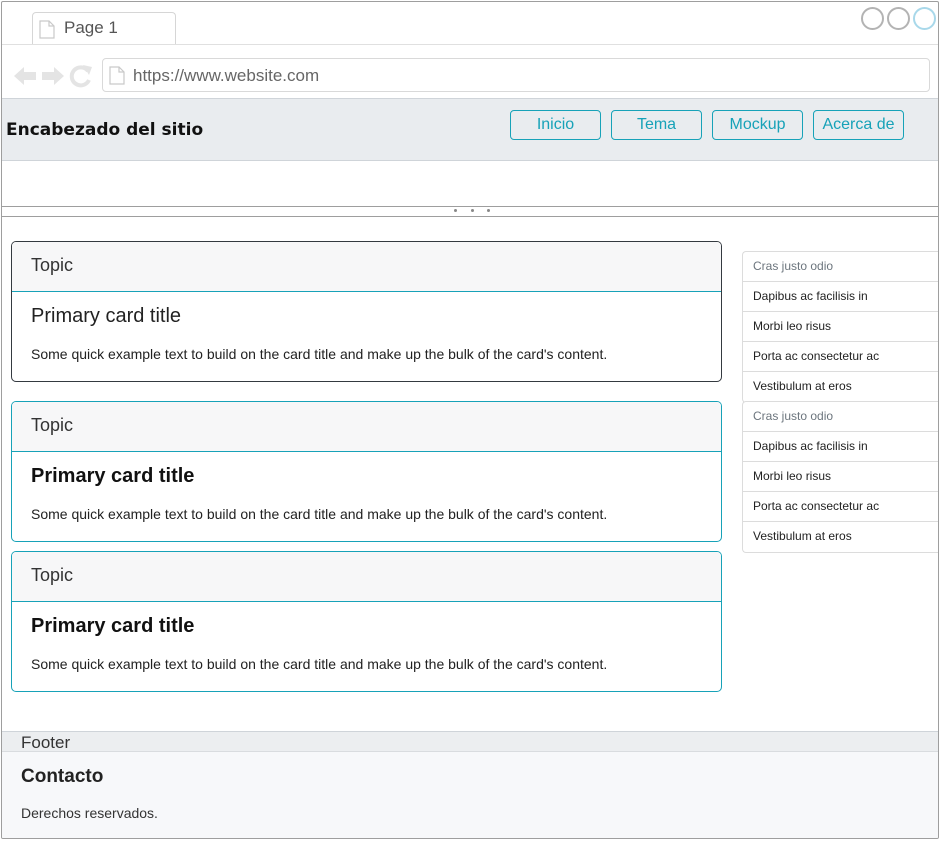 The width and height of the screenshot is (942, 842). What do you see at coordinates (924, 18) in the screenshot?
I see `close-icon` at bounding box center [924, 18].